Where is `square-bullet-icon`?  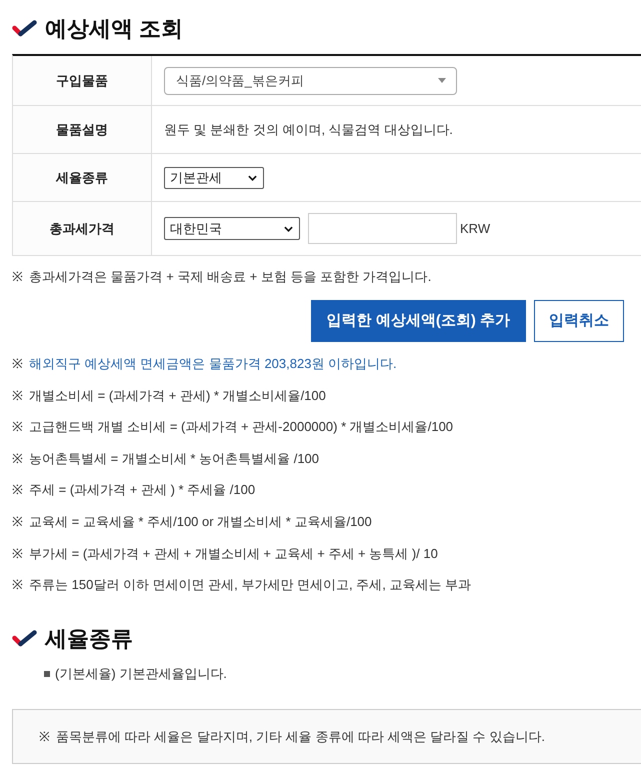
square-bullet-icon is located at coordinates (47, 673).